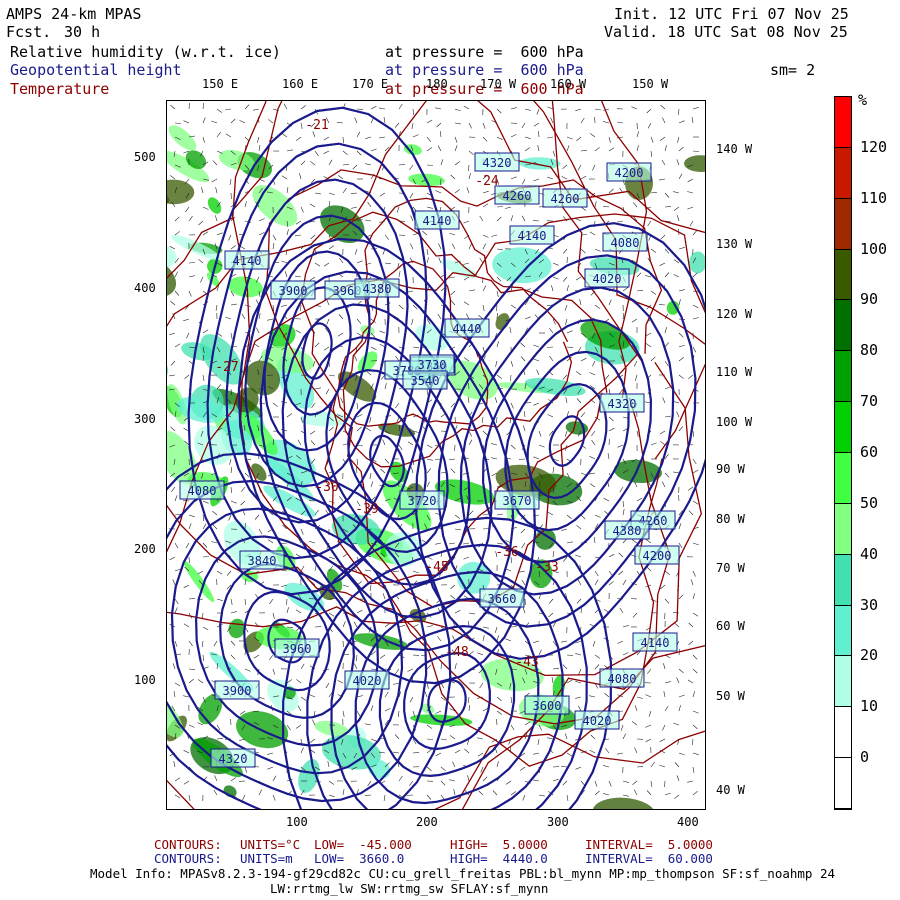 The height and width of the screenshot is (900, 900). What do you see at coordinates (366, 509) in the screenshot?
I see `temperature-contour-label: -39` at bounding box center [366, 509].